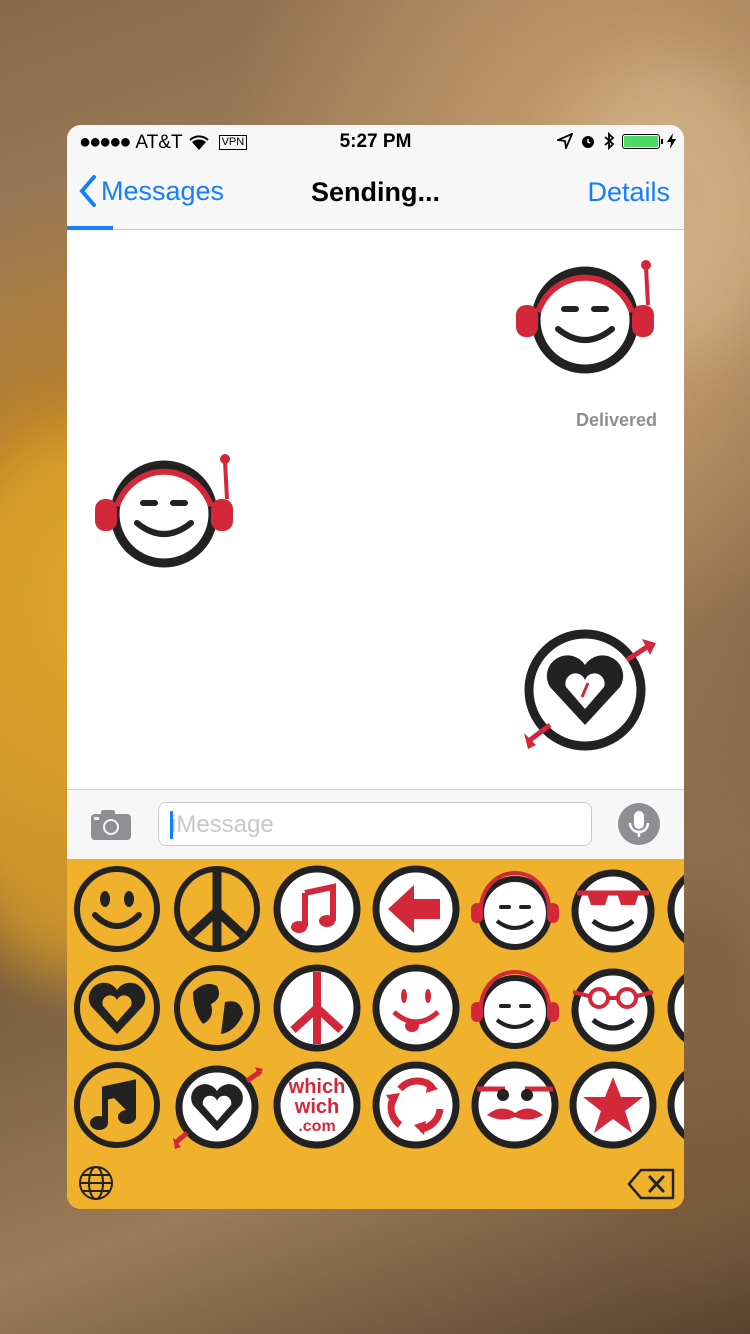 The width and height of the screenshot is (750, 1334). Describe the element at coordinates (628, 192) in the screenshot. I see `details-button: Details` at that location.